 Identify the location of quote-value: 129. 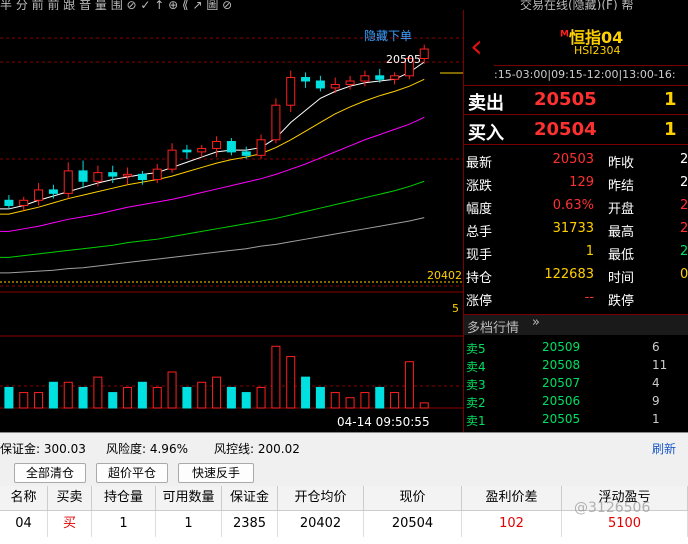
(581, 182).